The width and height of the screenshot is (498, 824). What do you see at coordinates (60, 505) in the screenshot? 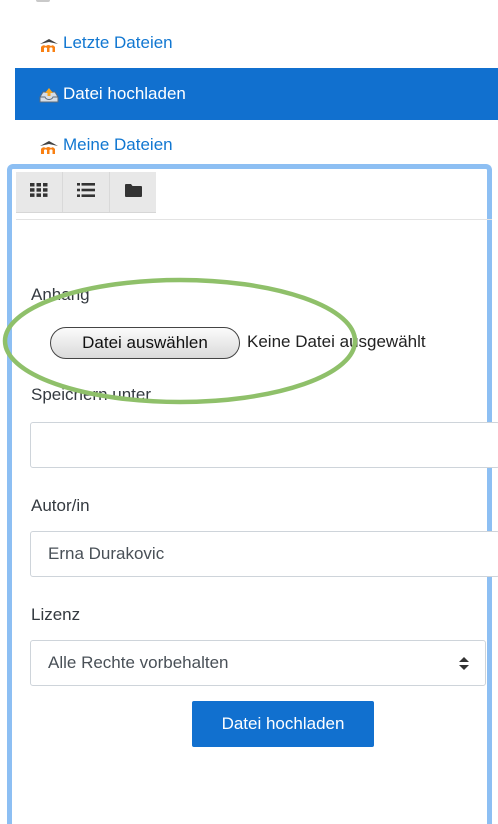
I see `author-label: Autor/in` at bounding box center [60, 505].